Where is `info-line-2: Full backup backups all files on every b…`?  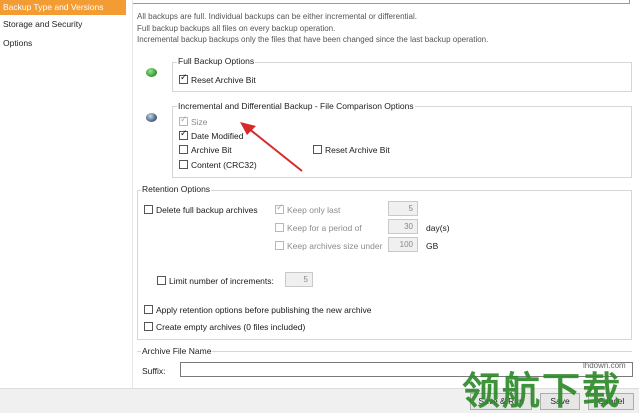 info-line-2: Full backup backups all files on every b… is located at coordinates (236, 28).